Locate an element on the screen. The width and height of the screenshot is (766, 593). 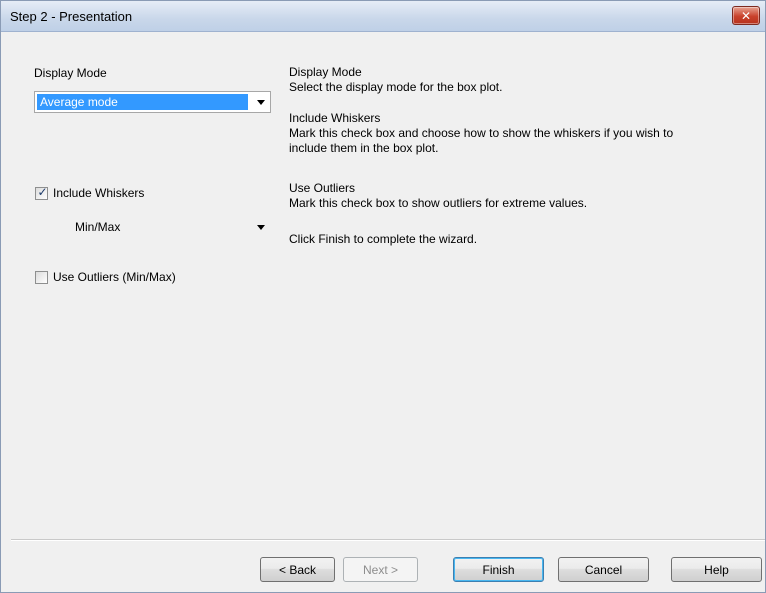
include-whiskers-checkbox: ✓ is located at coordinates (41, 192).